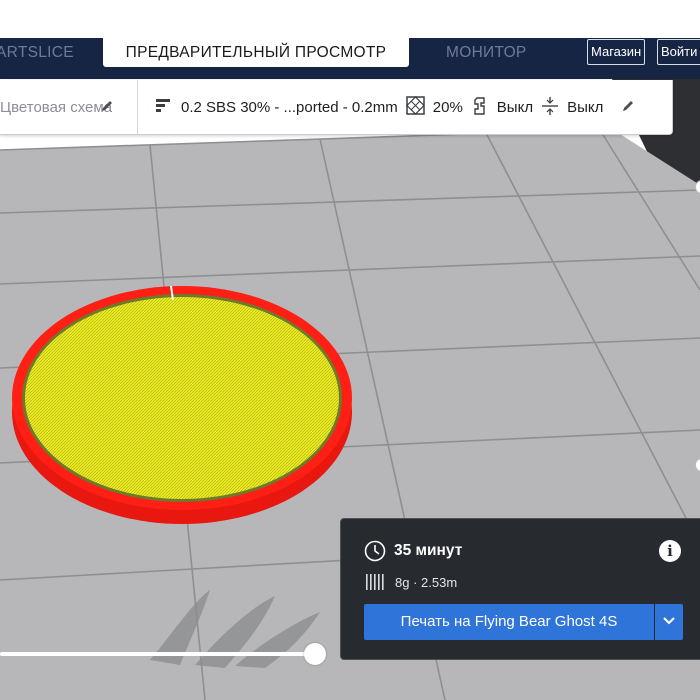  What do you see at coordinates (37, 58) in the screenshot?
I see `tab-prepare: ARTSLICE` at bounding box center [37, 58].